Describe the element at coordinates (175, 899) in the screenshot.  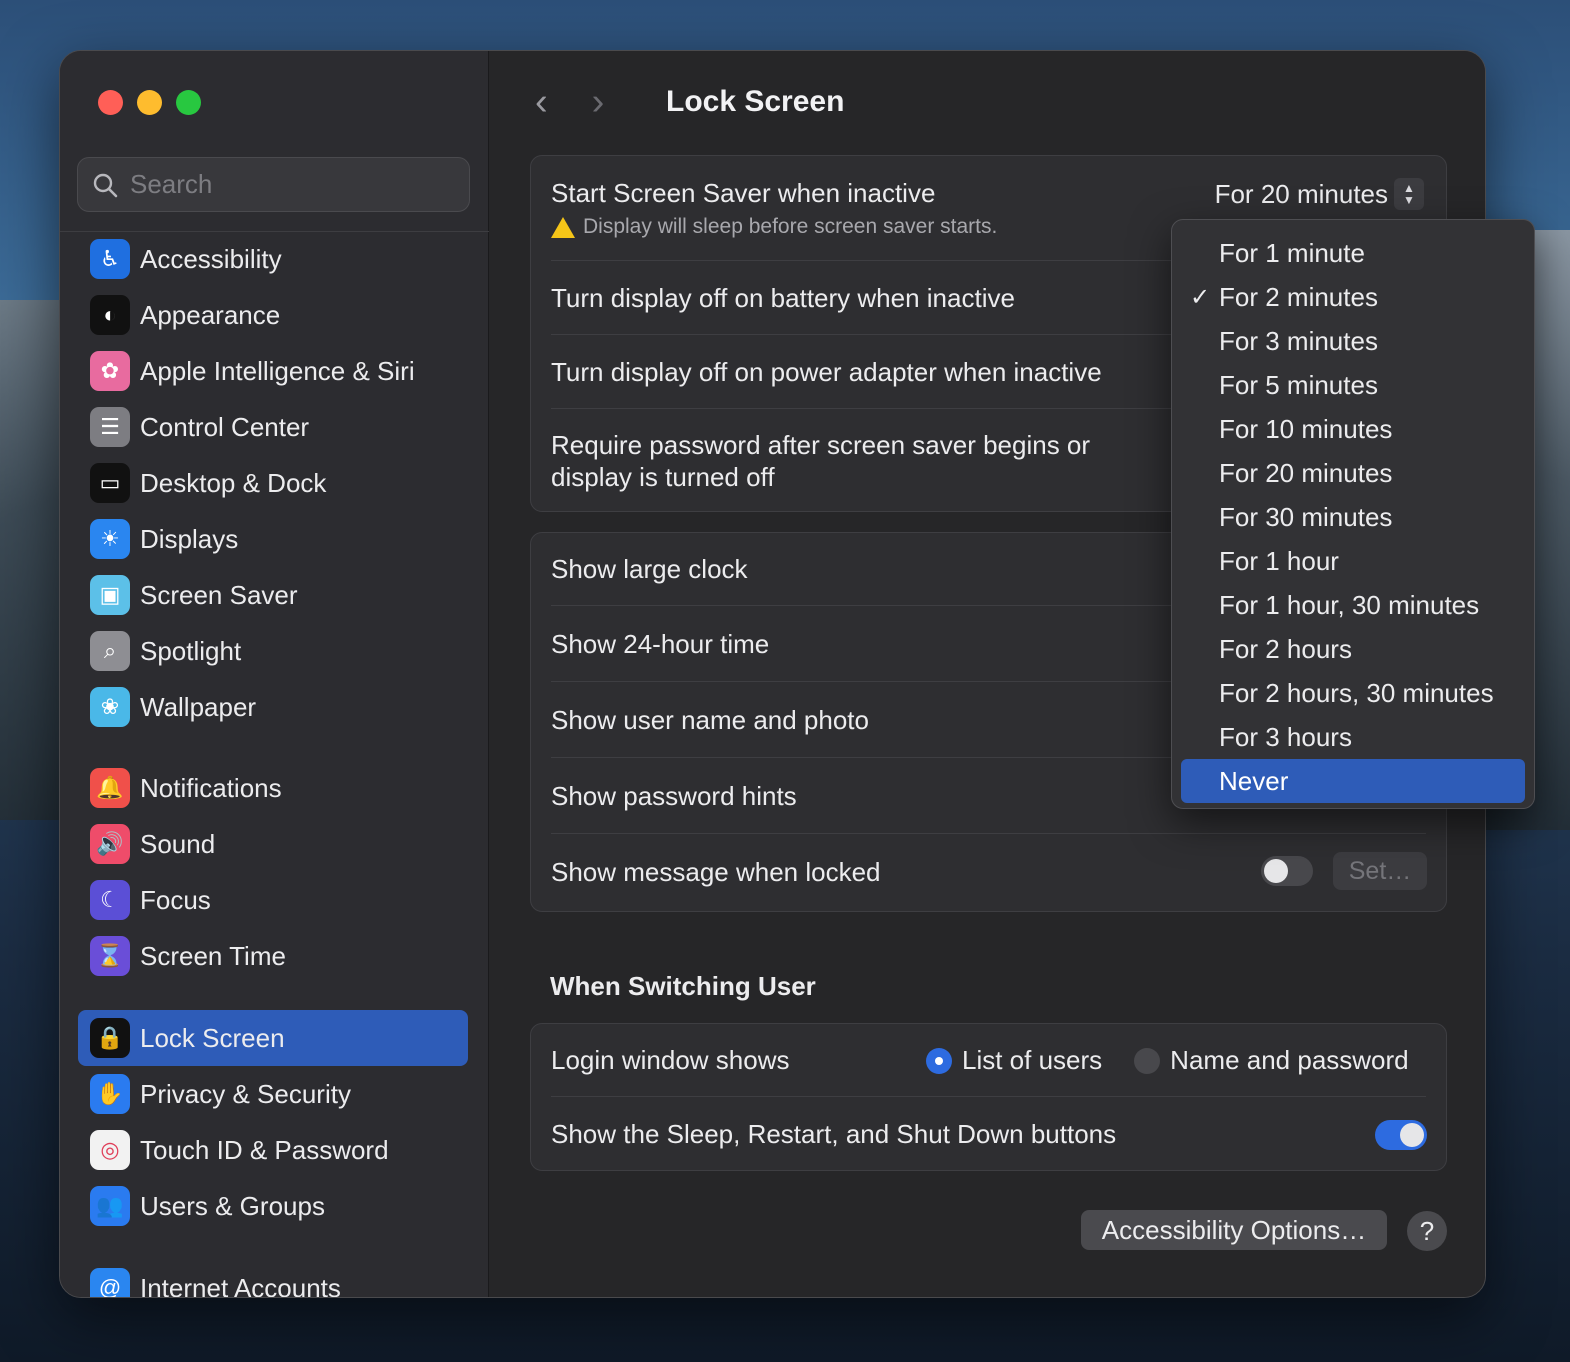
I see `sidebar-item-label: Focus` at that location.